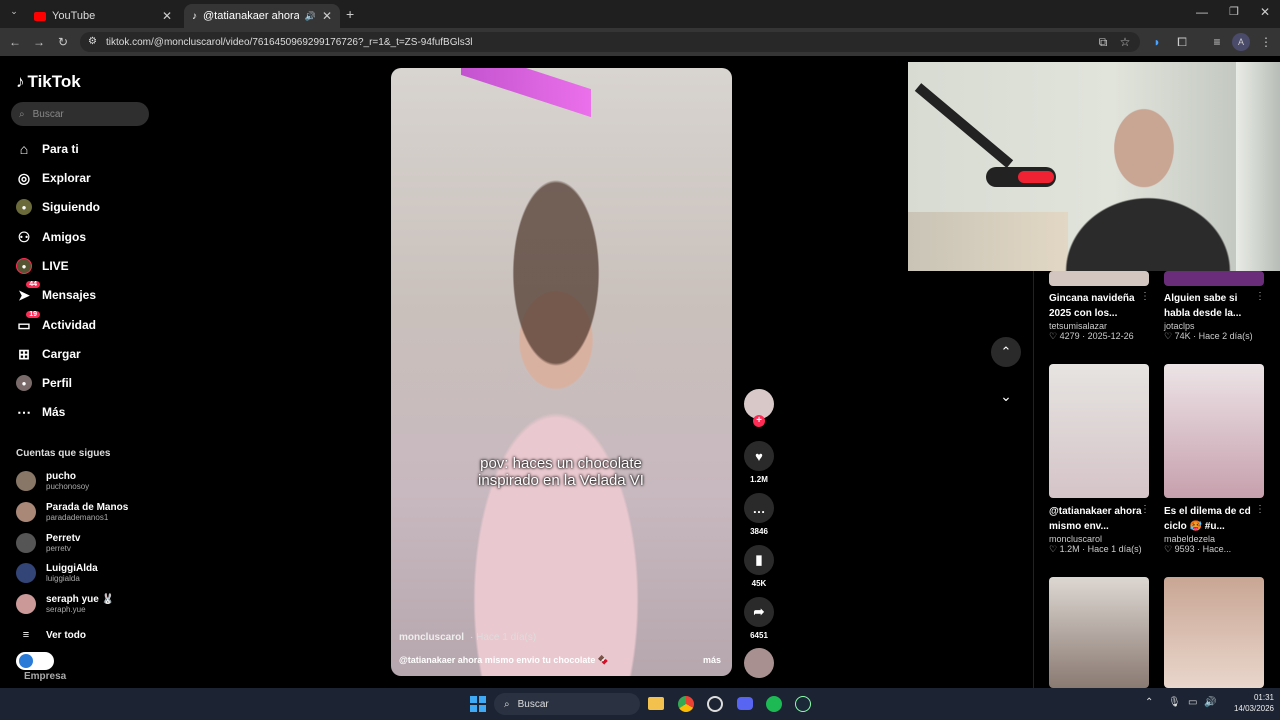 The image size is (1280, 720). Describe the element at coordinates (1006, 396) in the screenshot. I see `next-video-button: ⌄` at that location.